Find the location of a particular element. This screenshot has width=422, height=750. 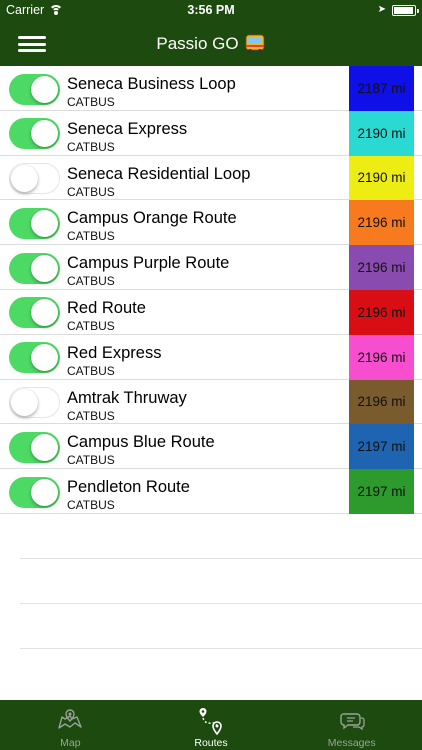

route-color-distance: 2187 mi is located at coordinates (381, 88).